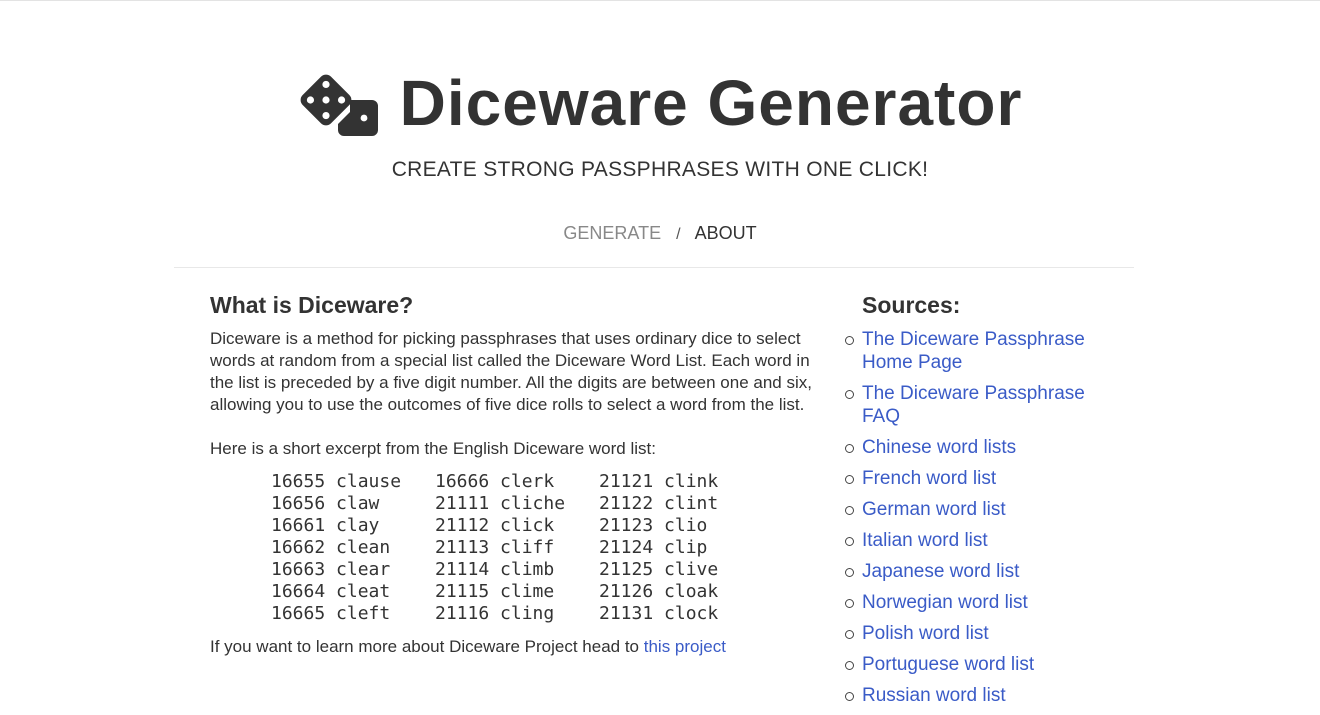 This screenshot has height=715, width=1320. I want to click on list-item: Russian word list, so click(983, 695).